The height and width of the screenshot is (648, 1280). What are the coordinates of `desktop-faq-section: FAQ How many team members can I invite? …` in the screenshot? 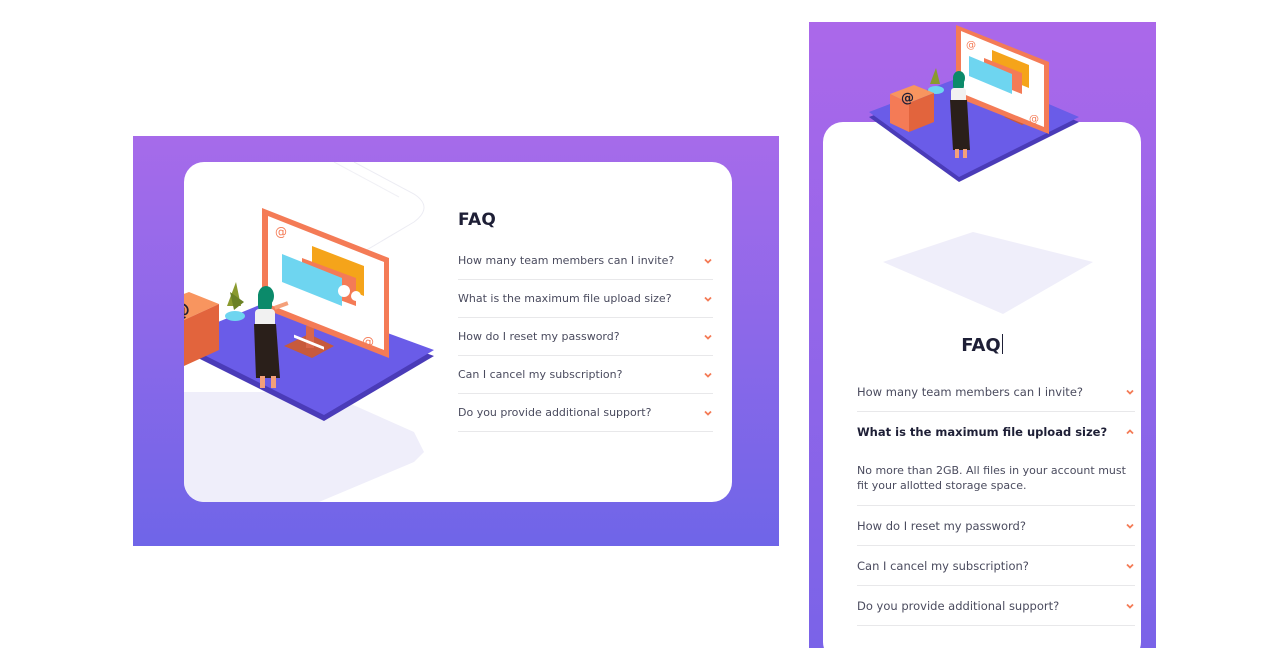 It's located at (585, 321).